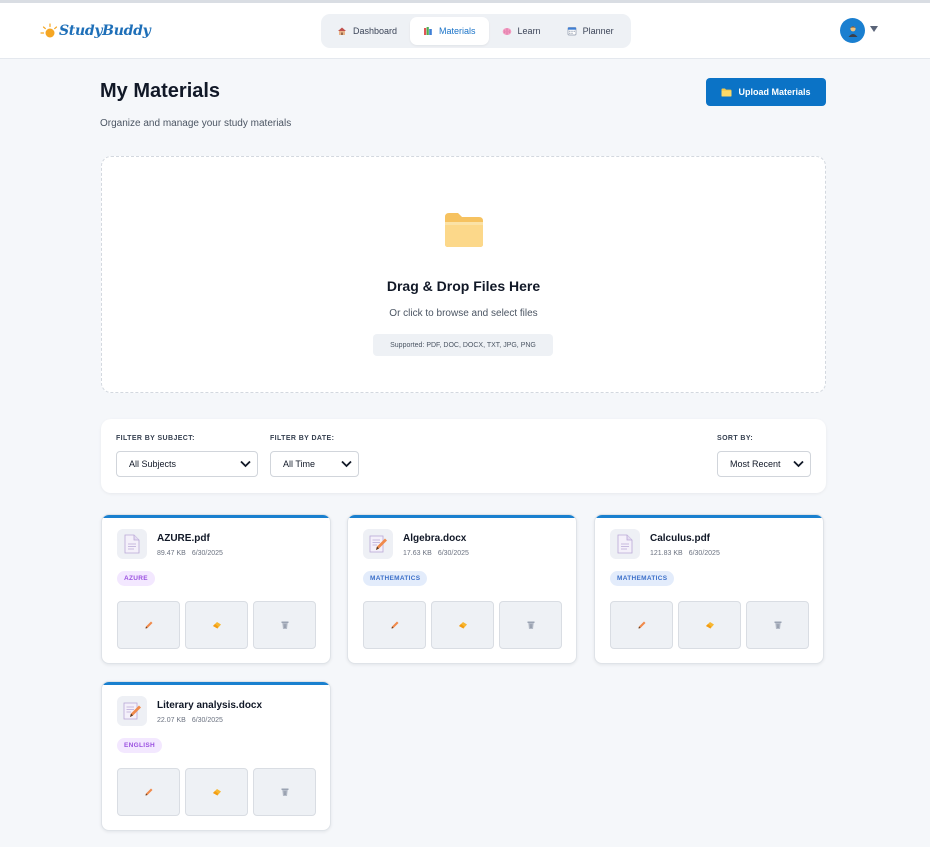 The height and width of the screenshot is (847, 930). I want to click on supported-formats-badge: Supported: PDF, DOC, DOCX, TXT, JPG, PNG, so click(463, 345).